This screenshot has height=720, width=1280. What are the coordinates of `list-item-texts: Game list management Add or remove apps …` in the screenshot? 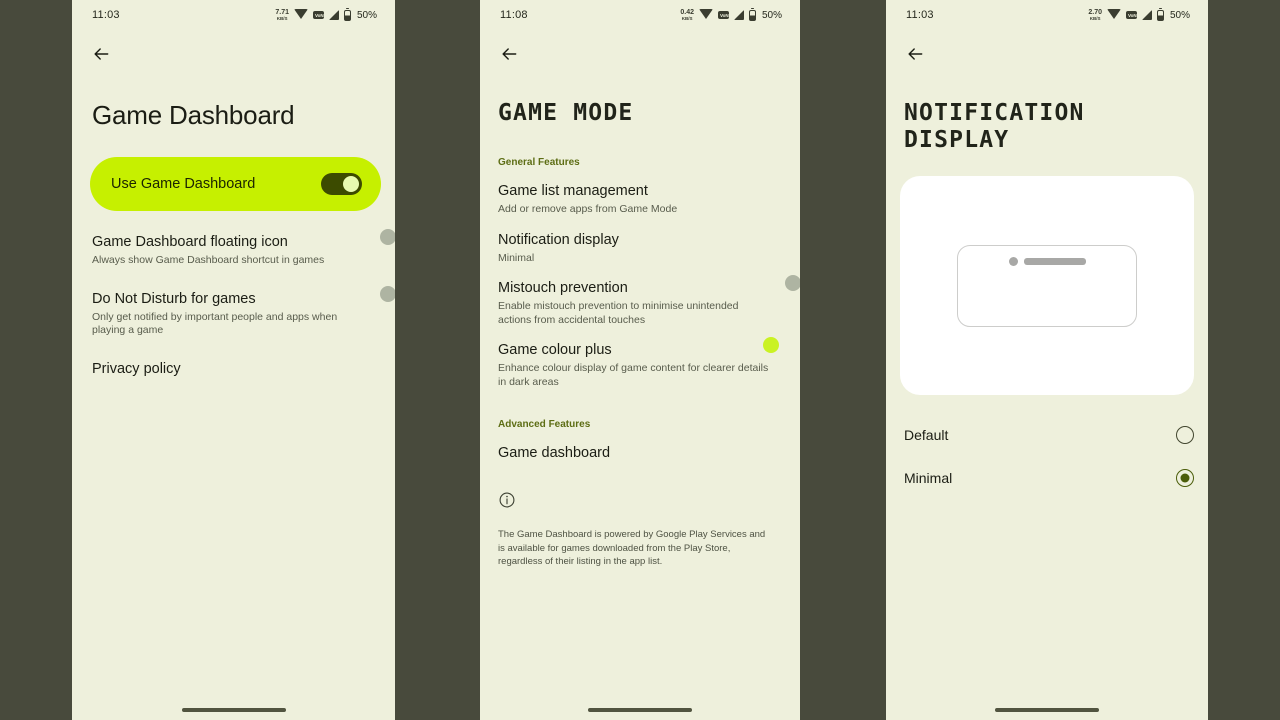 It's located at (640, 199).